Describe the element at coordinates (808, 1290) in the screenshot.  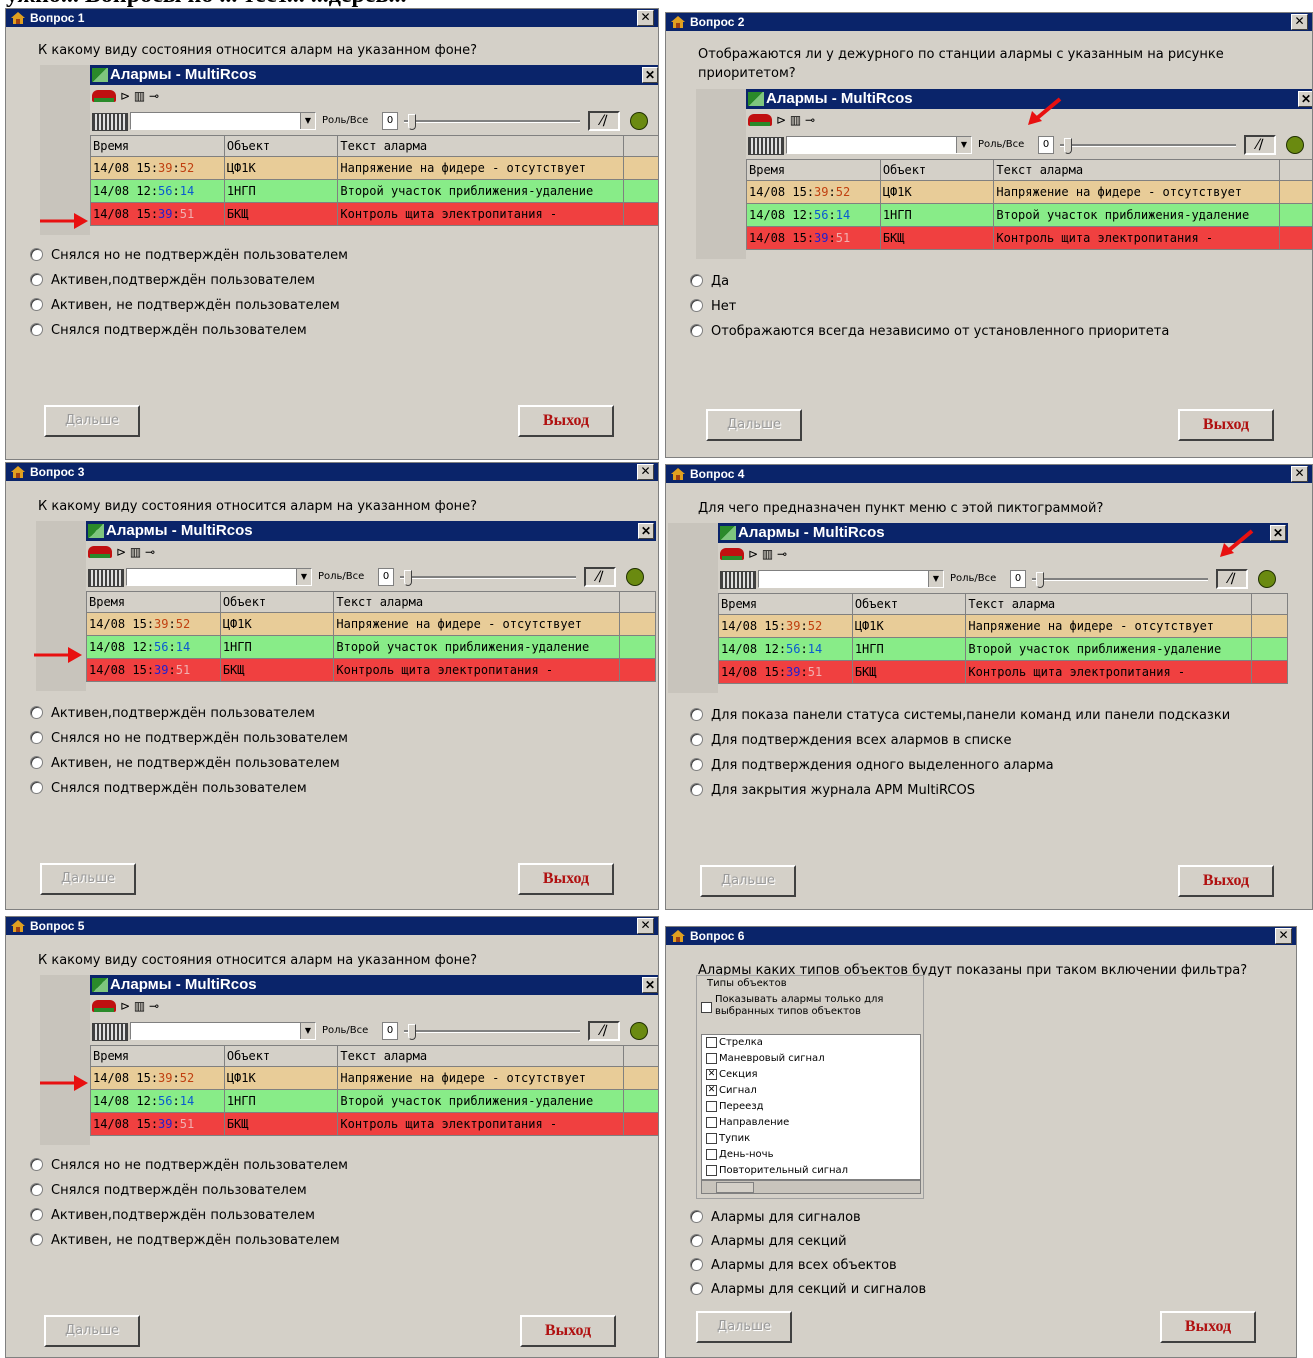
I see `answer-option: Алармы для секций и сигналов` at that location.